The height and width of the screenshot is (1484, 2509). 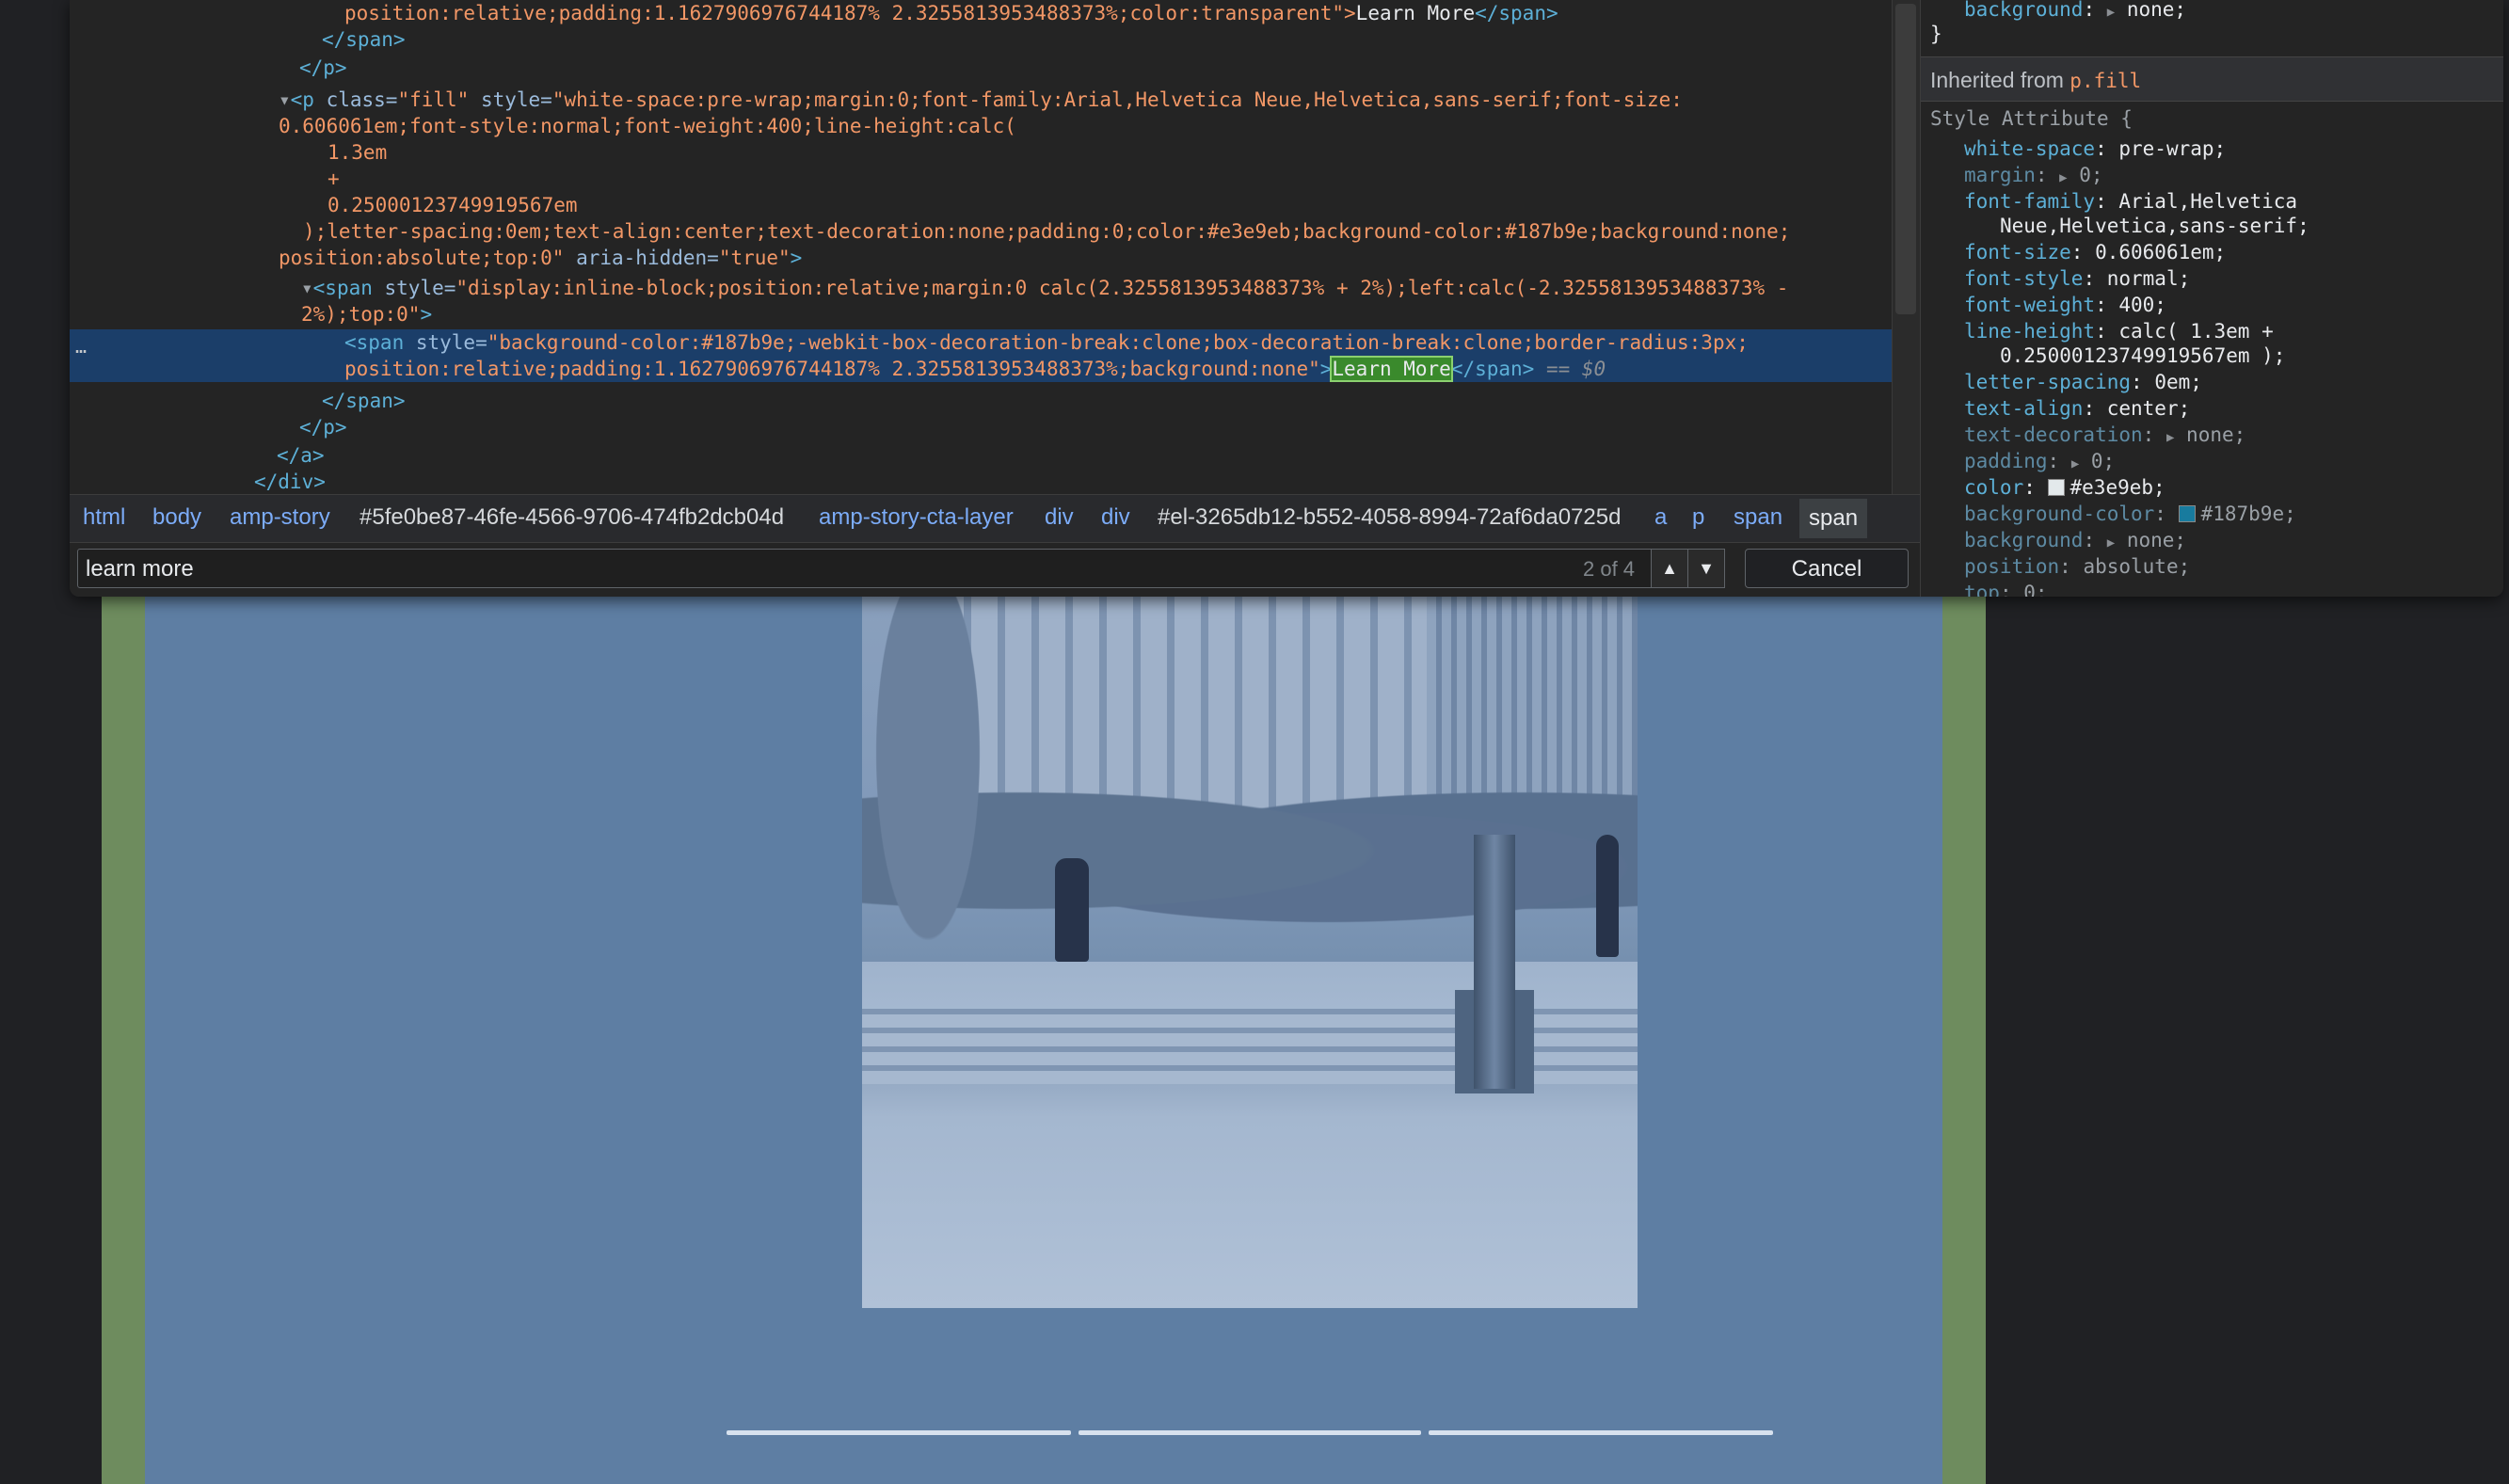 I want to click on style-property: margin: ▶ 0;, so click(x=2034, y=176).